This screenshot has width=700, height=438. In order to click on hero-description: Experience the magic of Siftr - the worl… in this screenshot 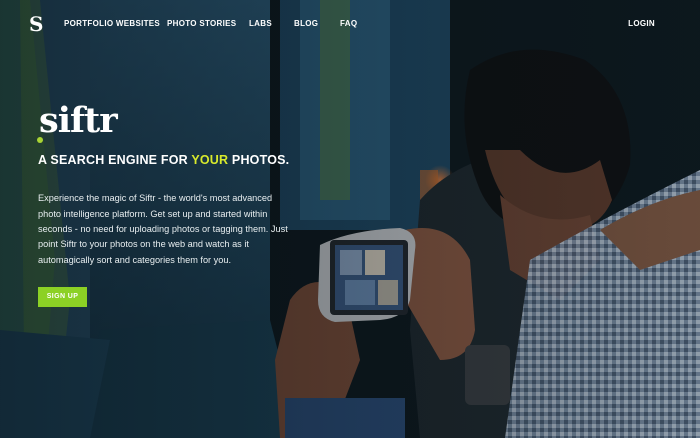, I will do `click(163, 229)`.